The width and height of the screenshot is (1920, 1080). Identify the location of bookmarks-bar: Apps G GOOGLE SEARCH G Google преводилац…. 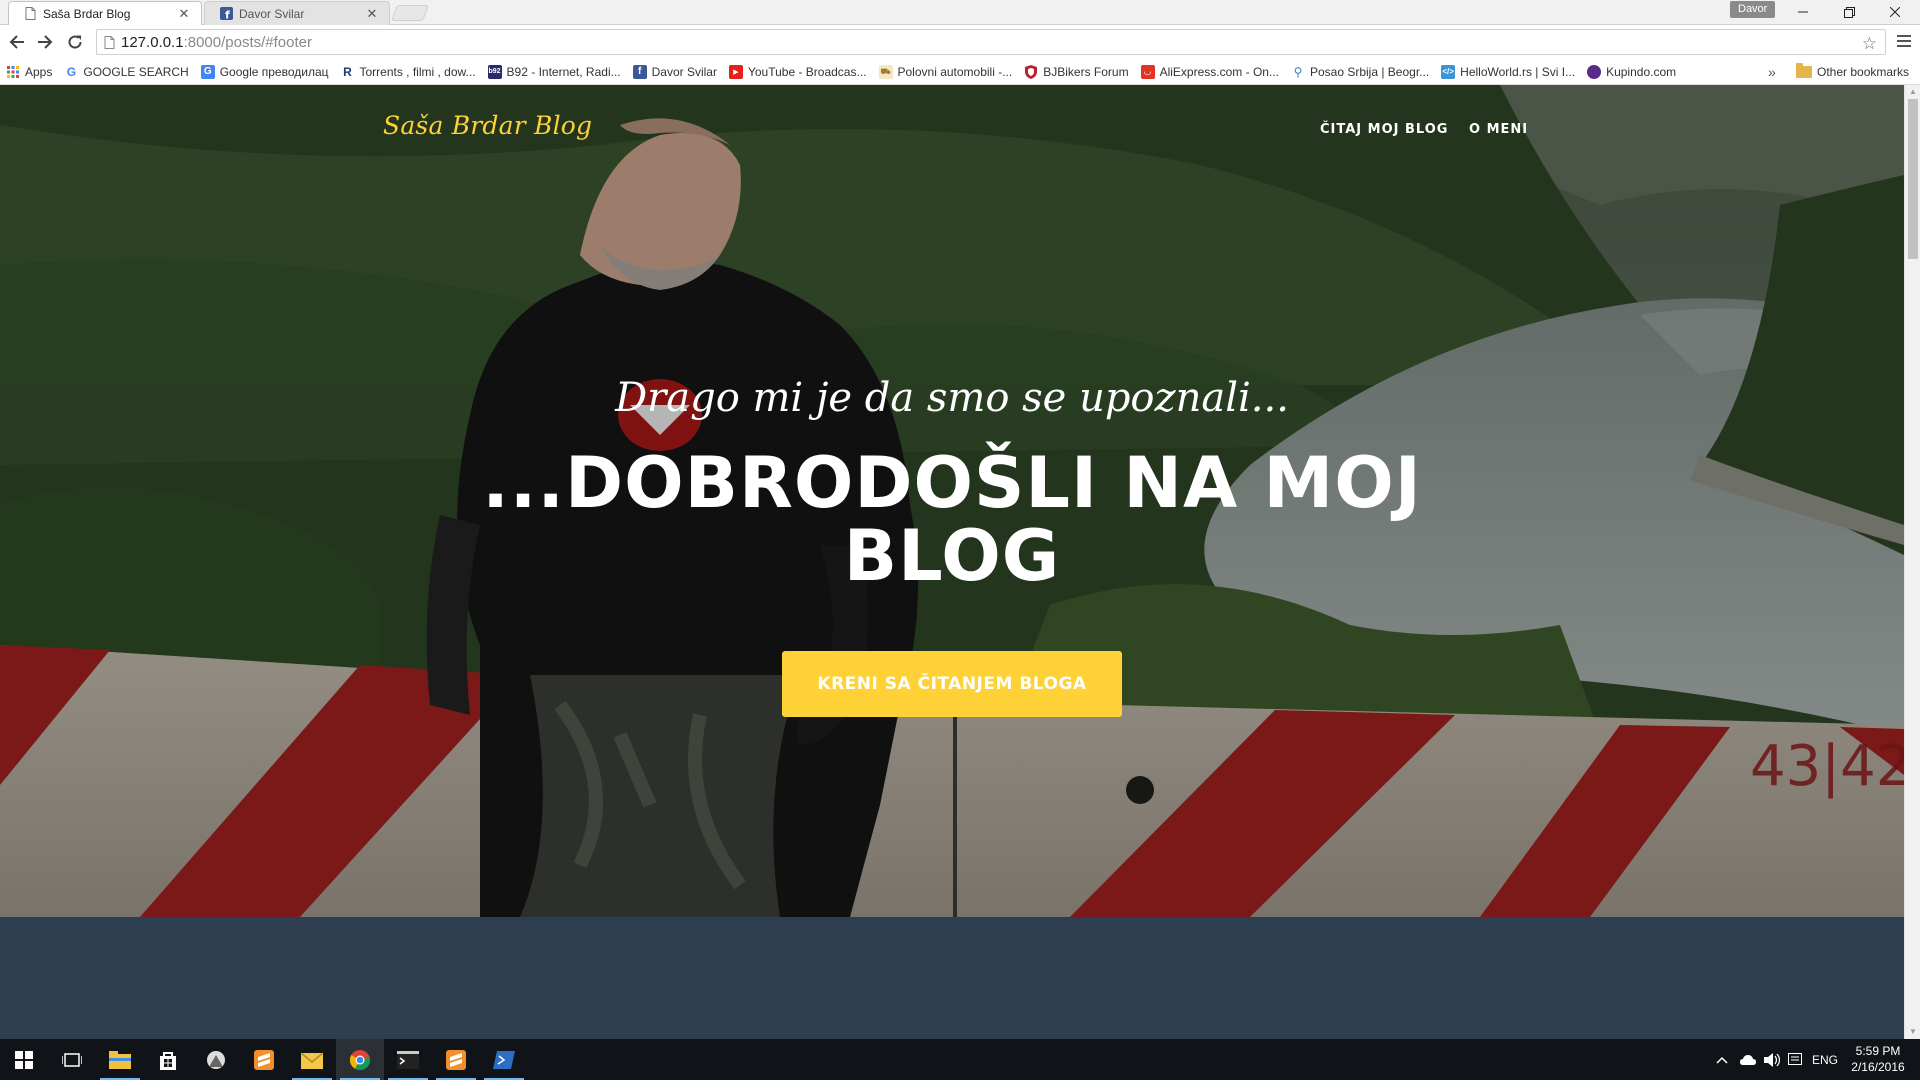
(960, 72).